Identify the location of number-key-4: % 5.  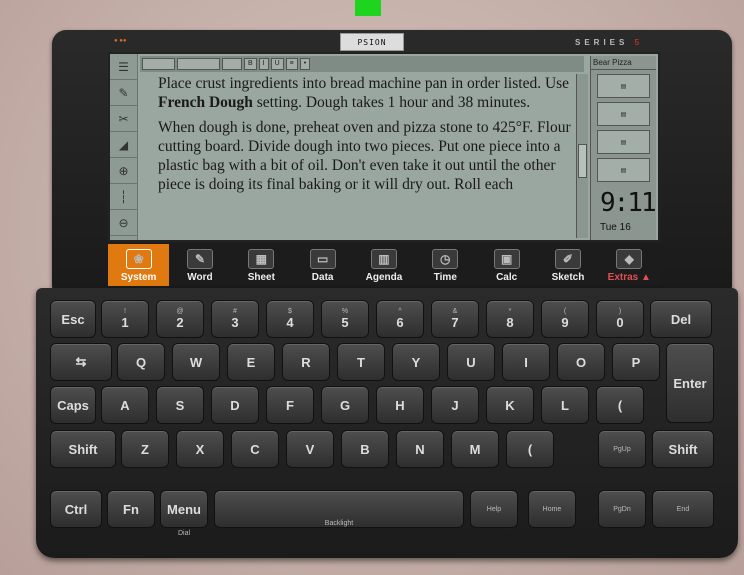
(345, 319).